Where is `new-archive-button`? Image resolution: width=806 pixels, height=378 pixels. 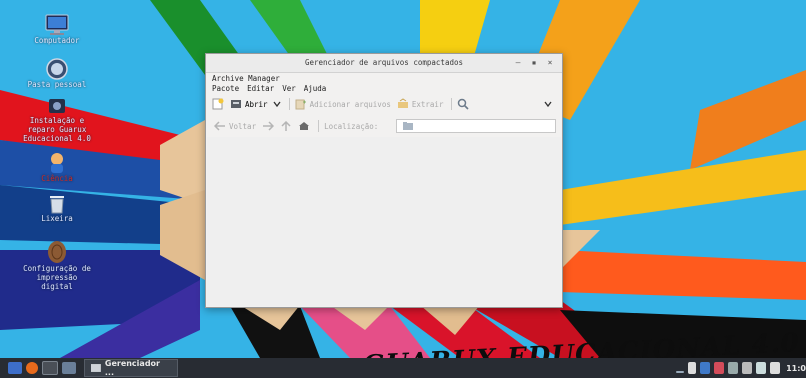
new-archive-button is located at coordinates (218, 104).